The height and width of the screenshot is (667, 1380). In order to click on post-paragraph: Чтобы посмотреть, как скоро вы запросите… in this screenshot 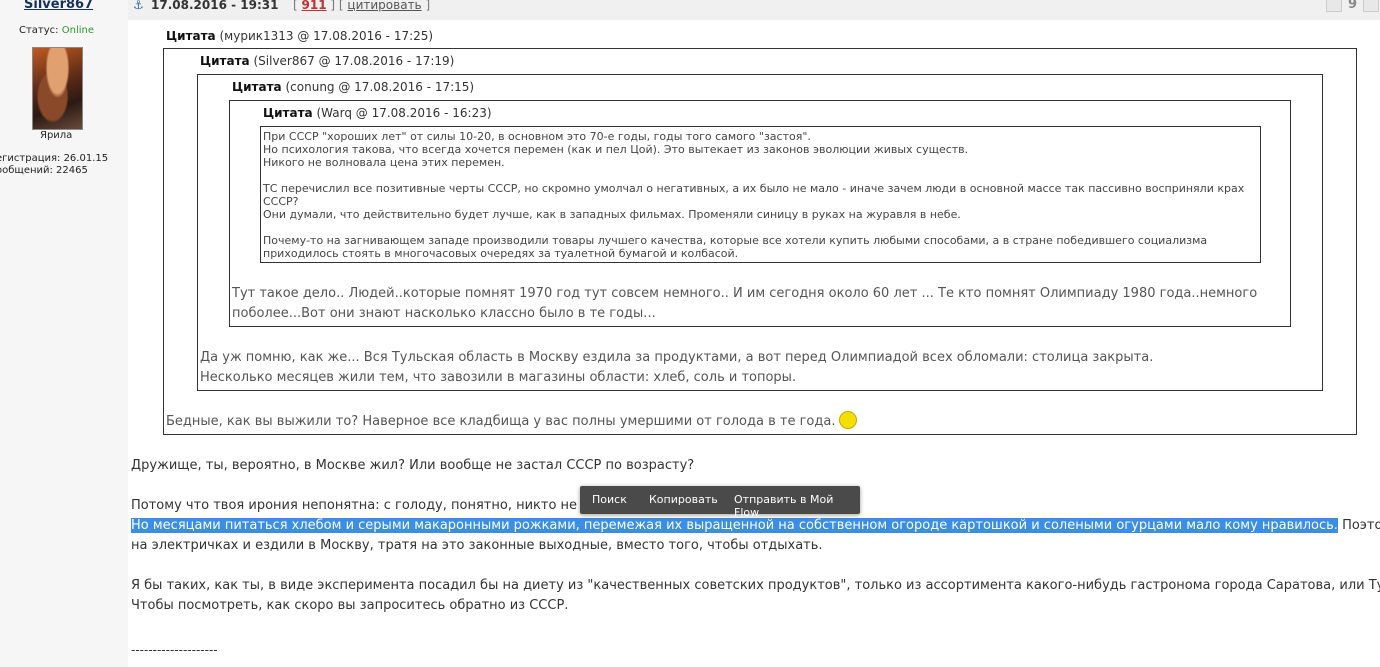, I will do `click(350, 605)`.